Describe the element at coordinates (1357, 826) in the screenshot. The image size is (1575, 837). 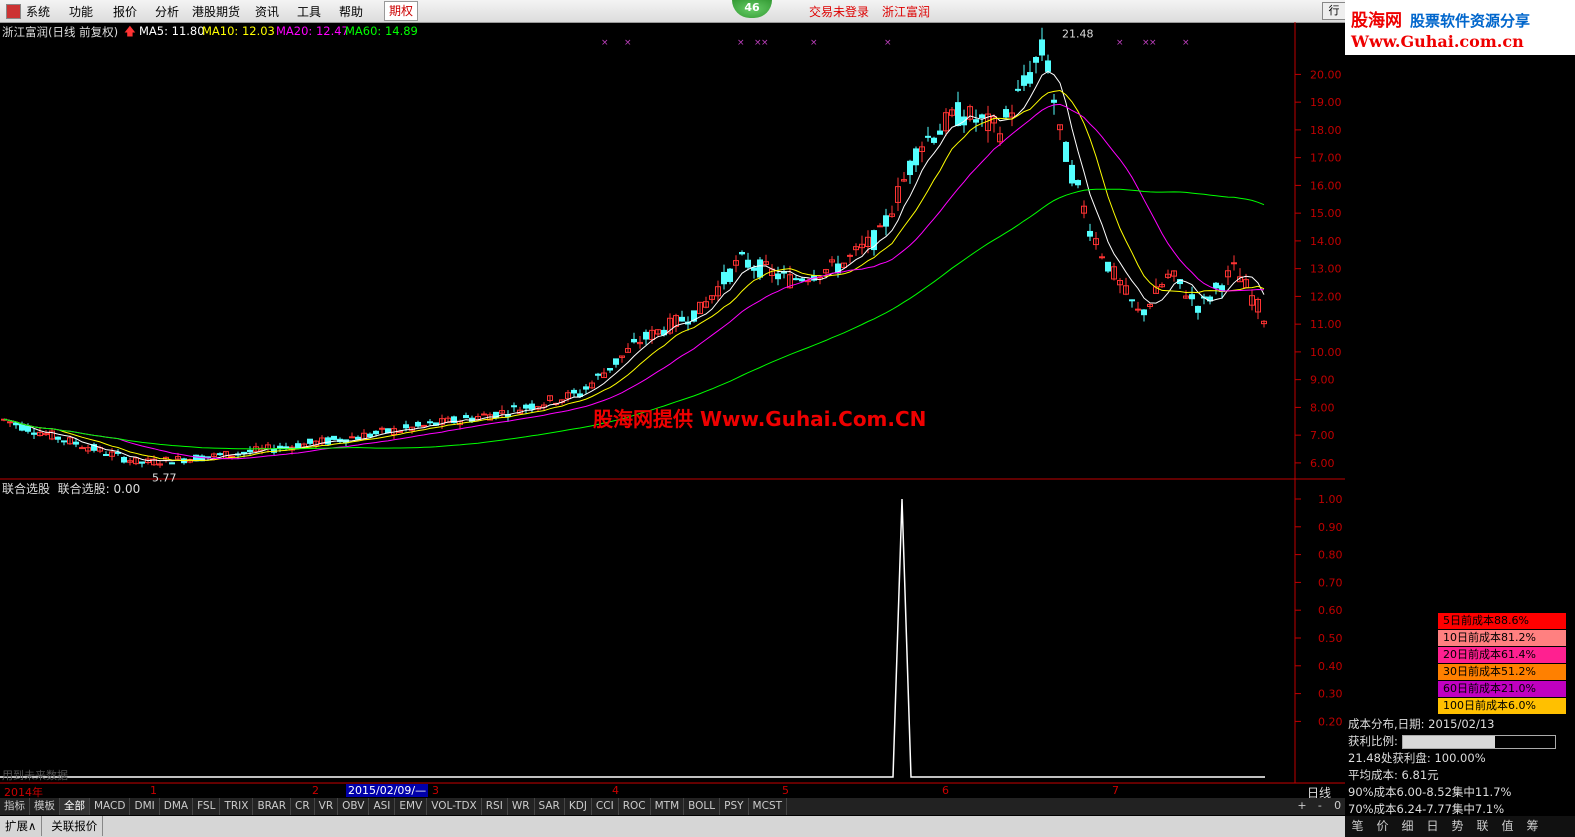
I see `side-tab: 笔` at that location.